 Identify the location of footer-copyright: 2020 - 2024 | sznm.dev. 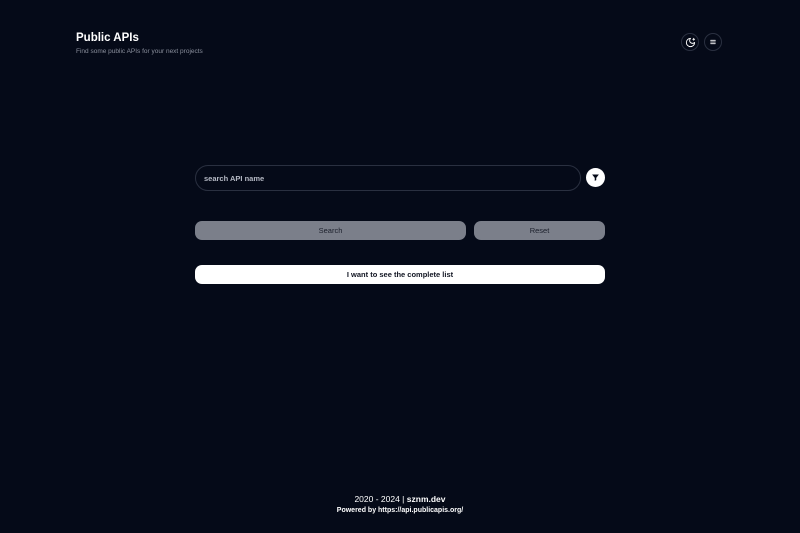
(400, 499).